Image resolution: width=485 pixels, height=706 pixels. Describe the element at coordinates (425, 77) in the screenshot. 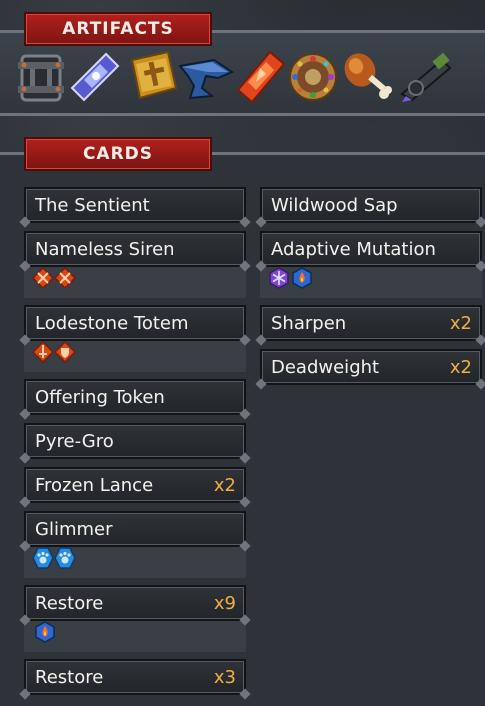

I see `cannon-icon` at that location.